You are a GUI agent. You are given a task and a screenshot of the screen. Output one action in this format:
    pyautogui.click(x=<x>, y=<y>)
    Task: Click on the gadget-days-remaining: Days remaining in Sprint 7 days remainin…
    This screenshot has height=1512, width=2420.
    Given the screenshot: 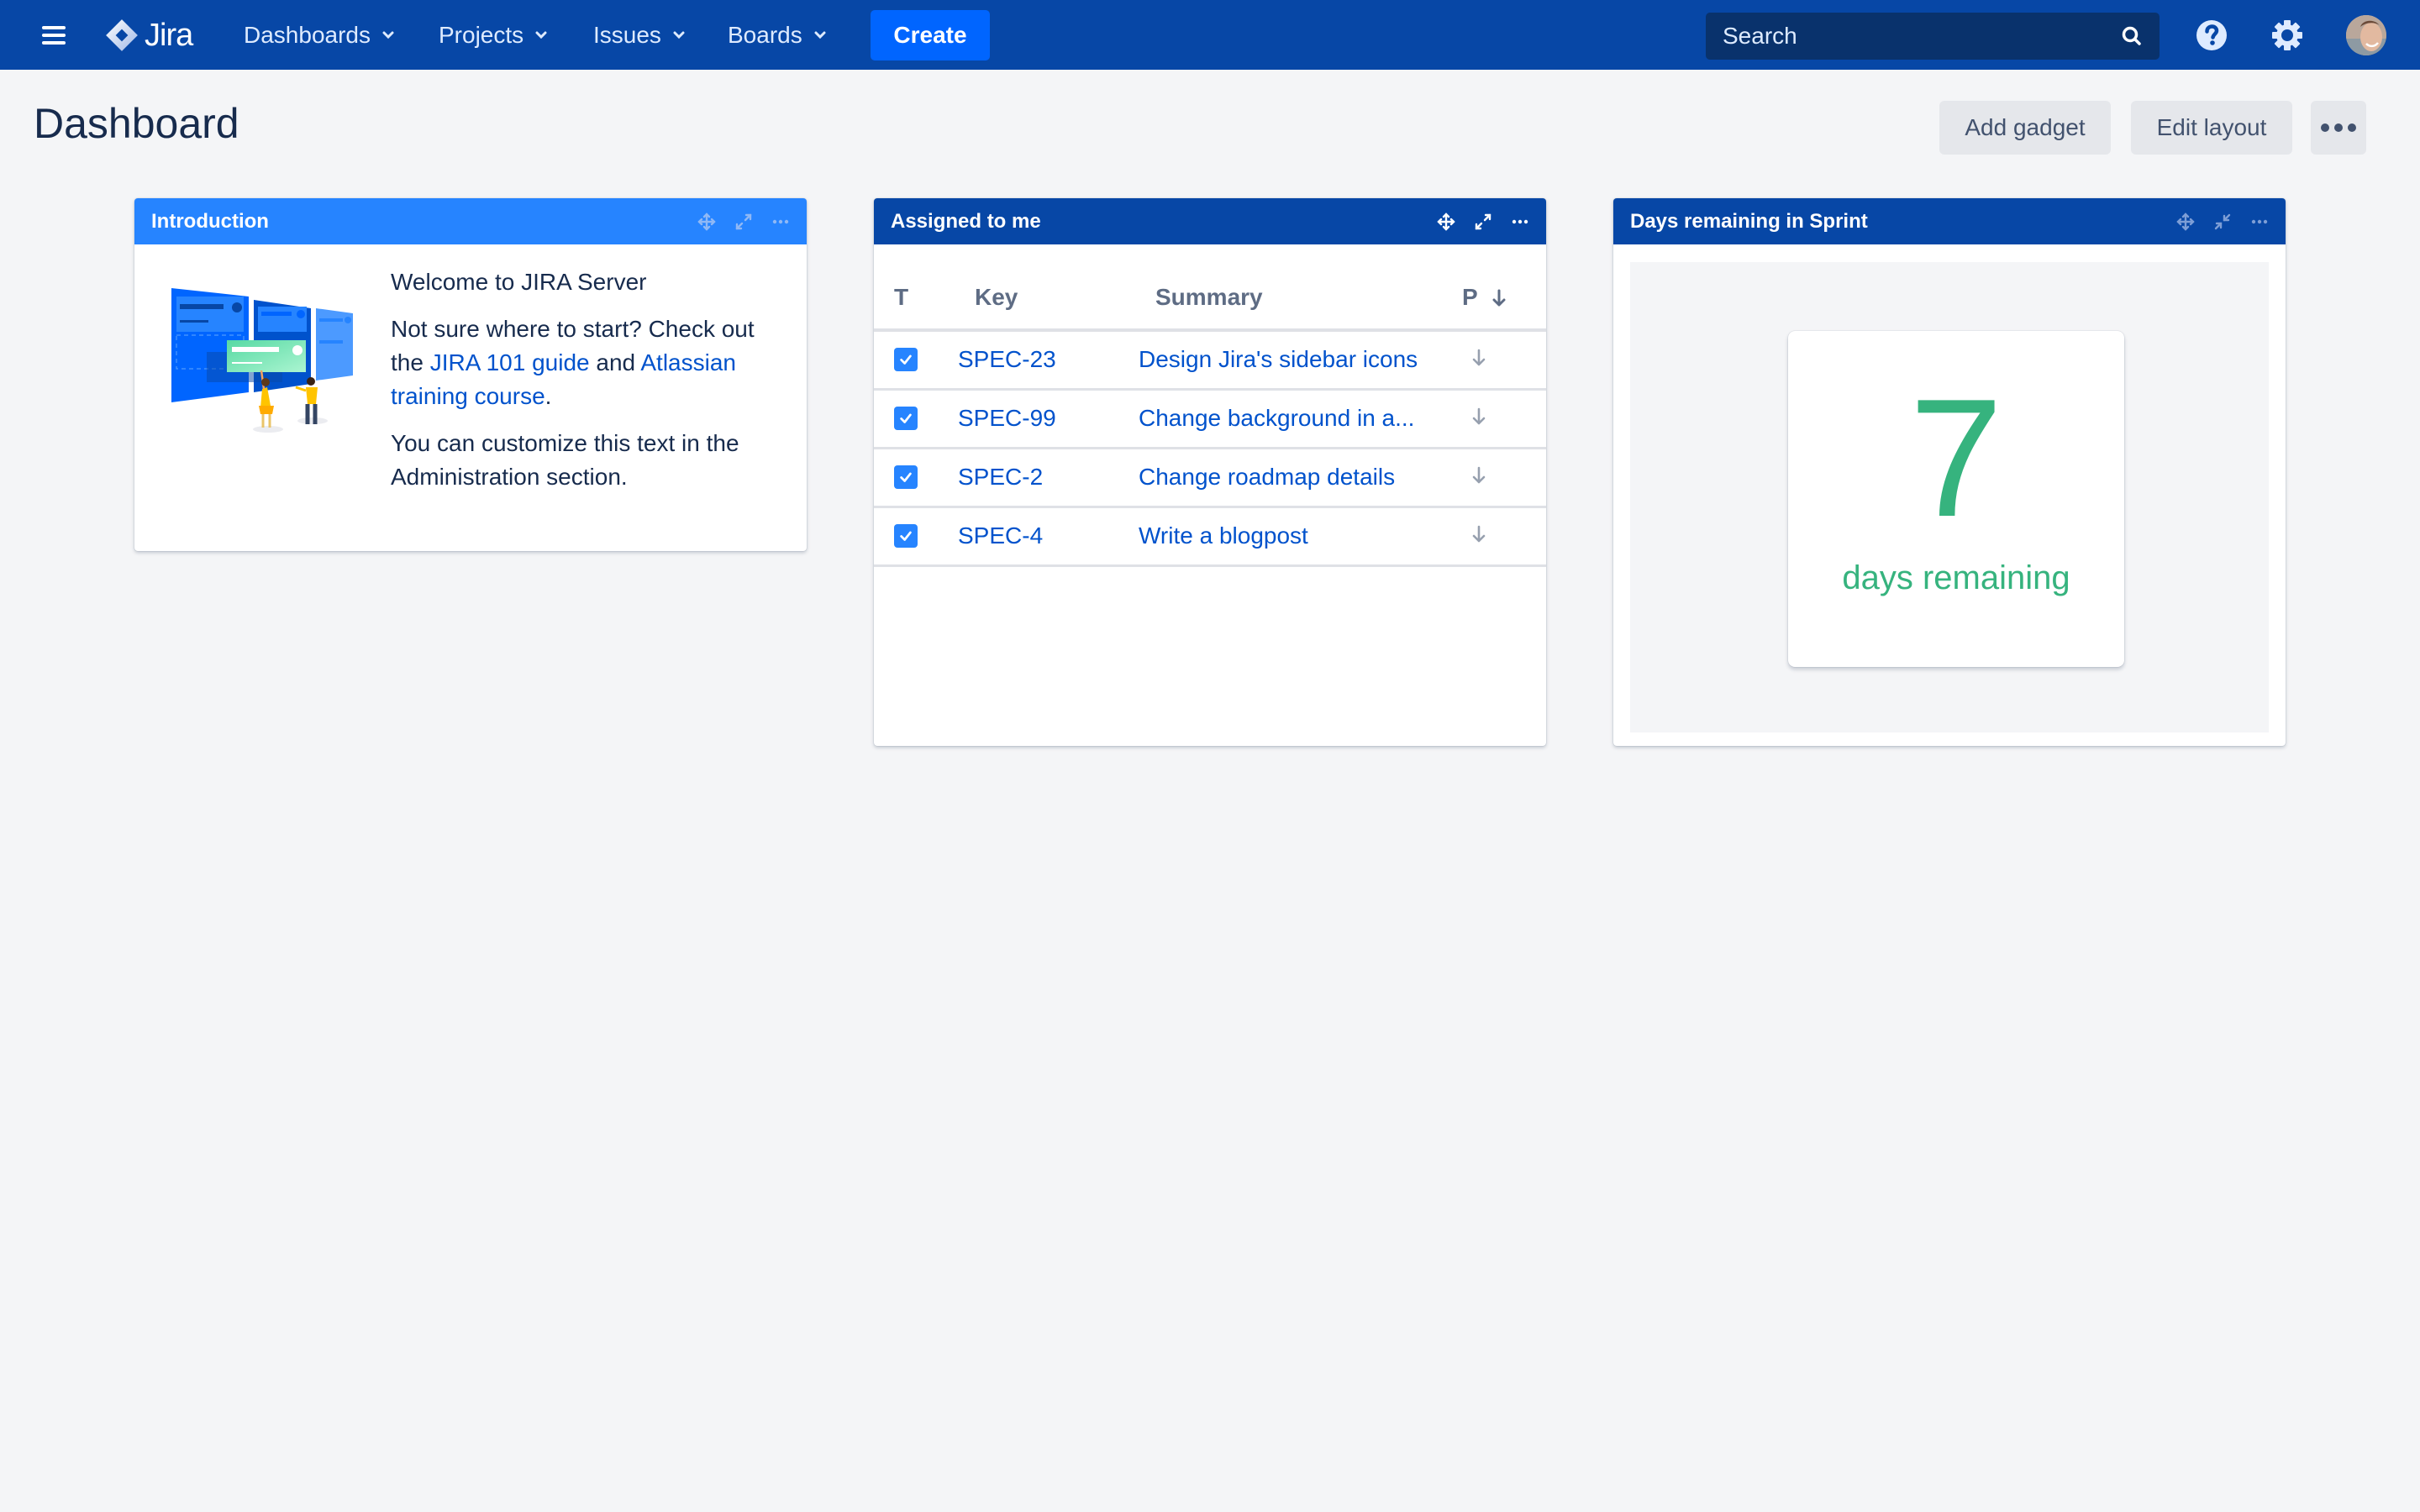 What is the action you would take?
    pyautogui.click(x=1949, y=472)
    